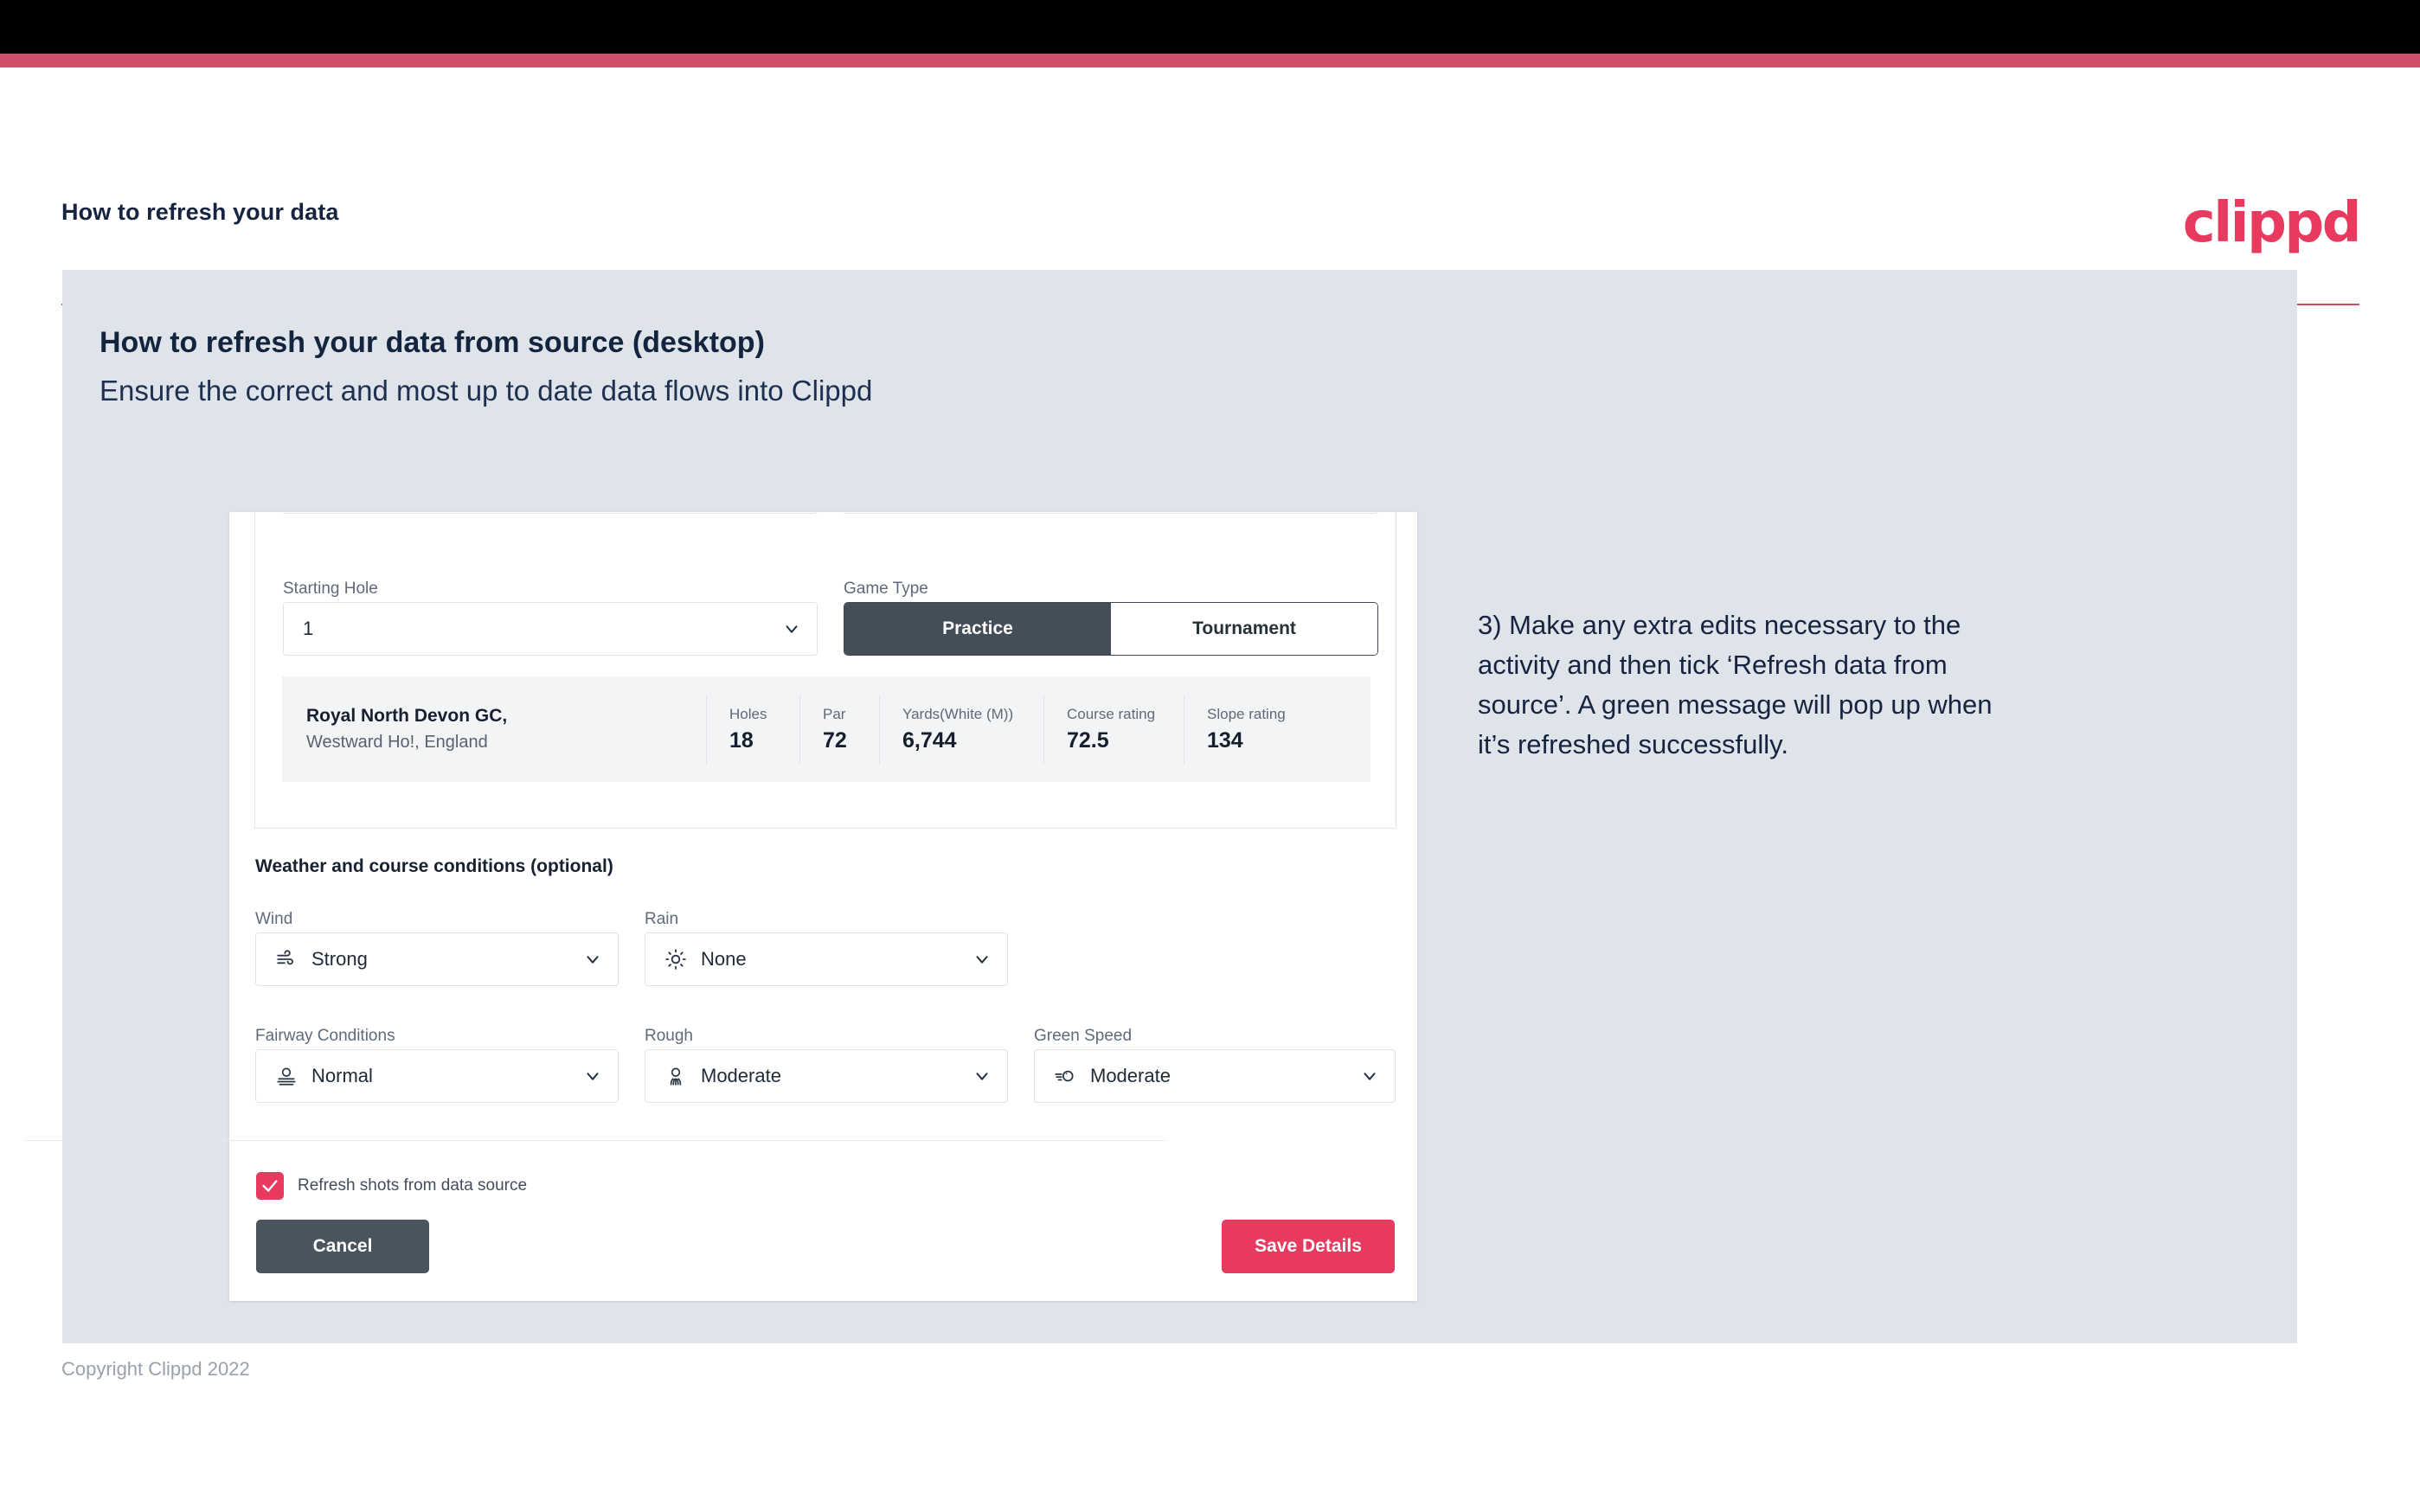 The height and width of the screenshot is (1512, 2420). I want to click on cancel-button: Cancel, so click(342, 1246).